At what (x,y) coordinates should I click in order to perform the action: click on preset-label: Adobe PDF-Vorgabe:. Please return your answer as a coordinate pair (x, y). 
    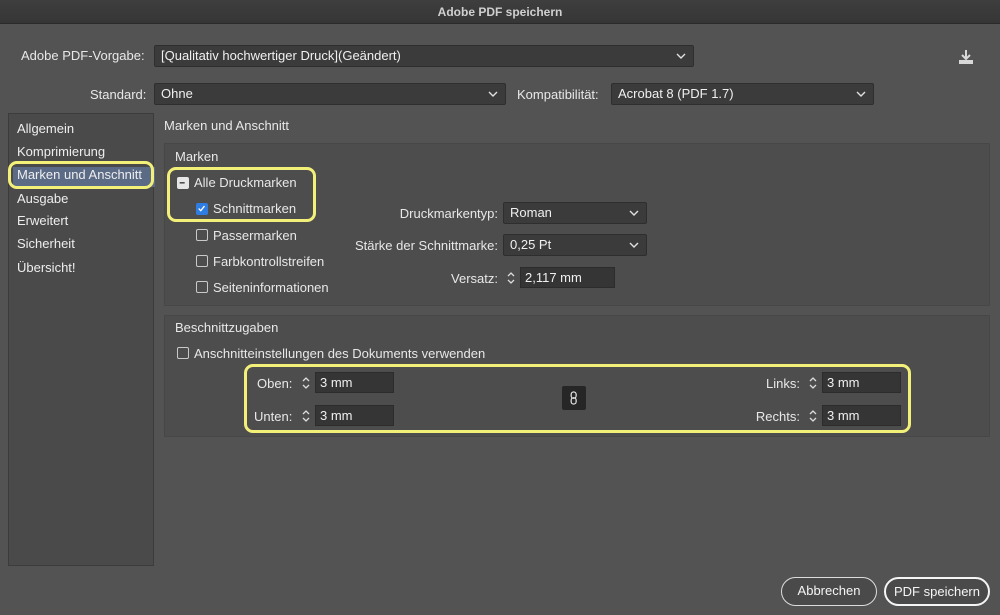
    Looking at the image, I should click on (83, 55).